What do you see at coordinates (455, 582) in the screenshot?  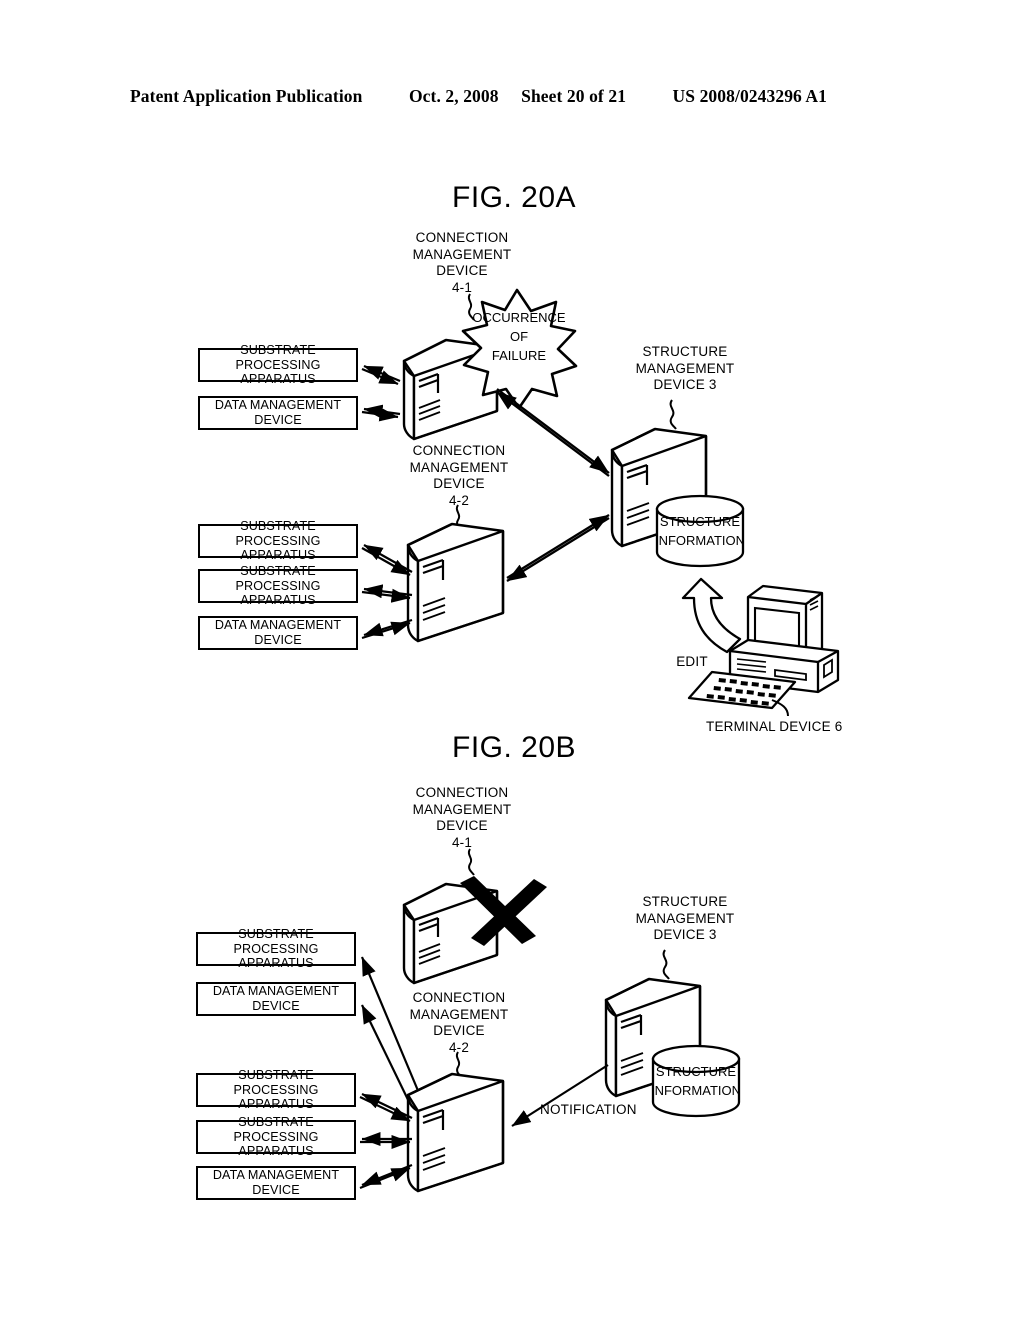 I see `fig20a-server-4-2-icon` at bounding box center [455, 582].